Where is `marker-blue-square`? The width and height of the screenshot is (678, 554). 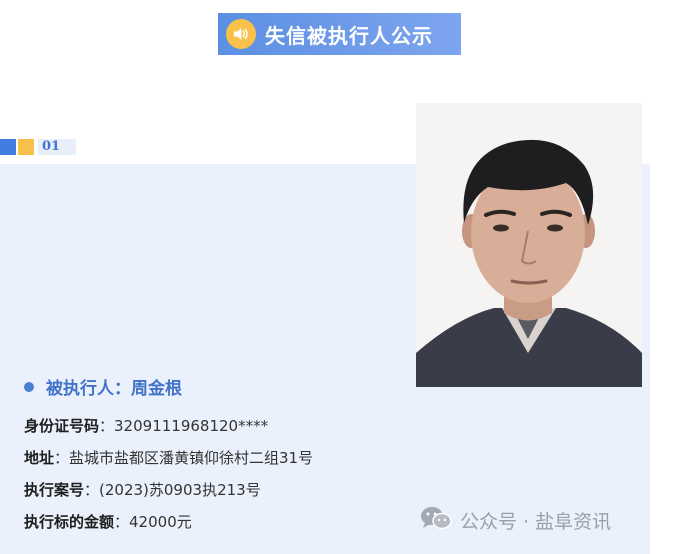
marker-blue-square is located at coordinates (8, 146).